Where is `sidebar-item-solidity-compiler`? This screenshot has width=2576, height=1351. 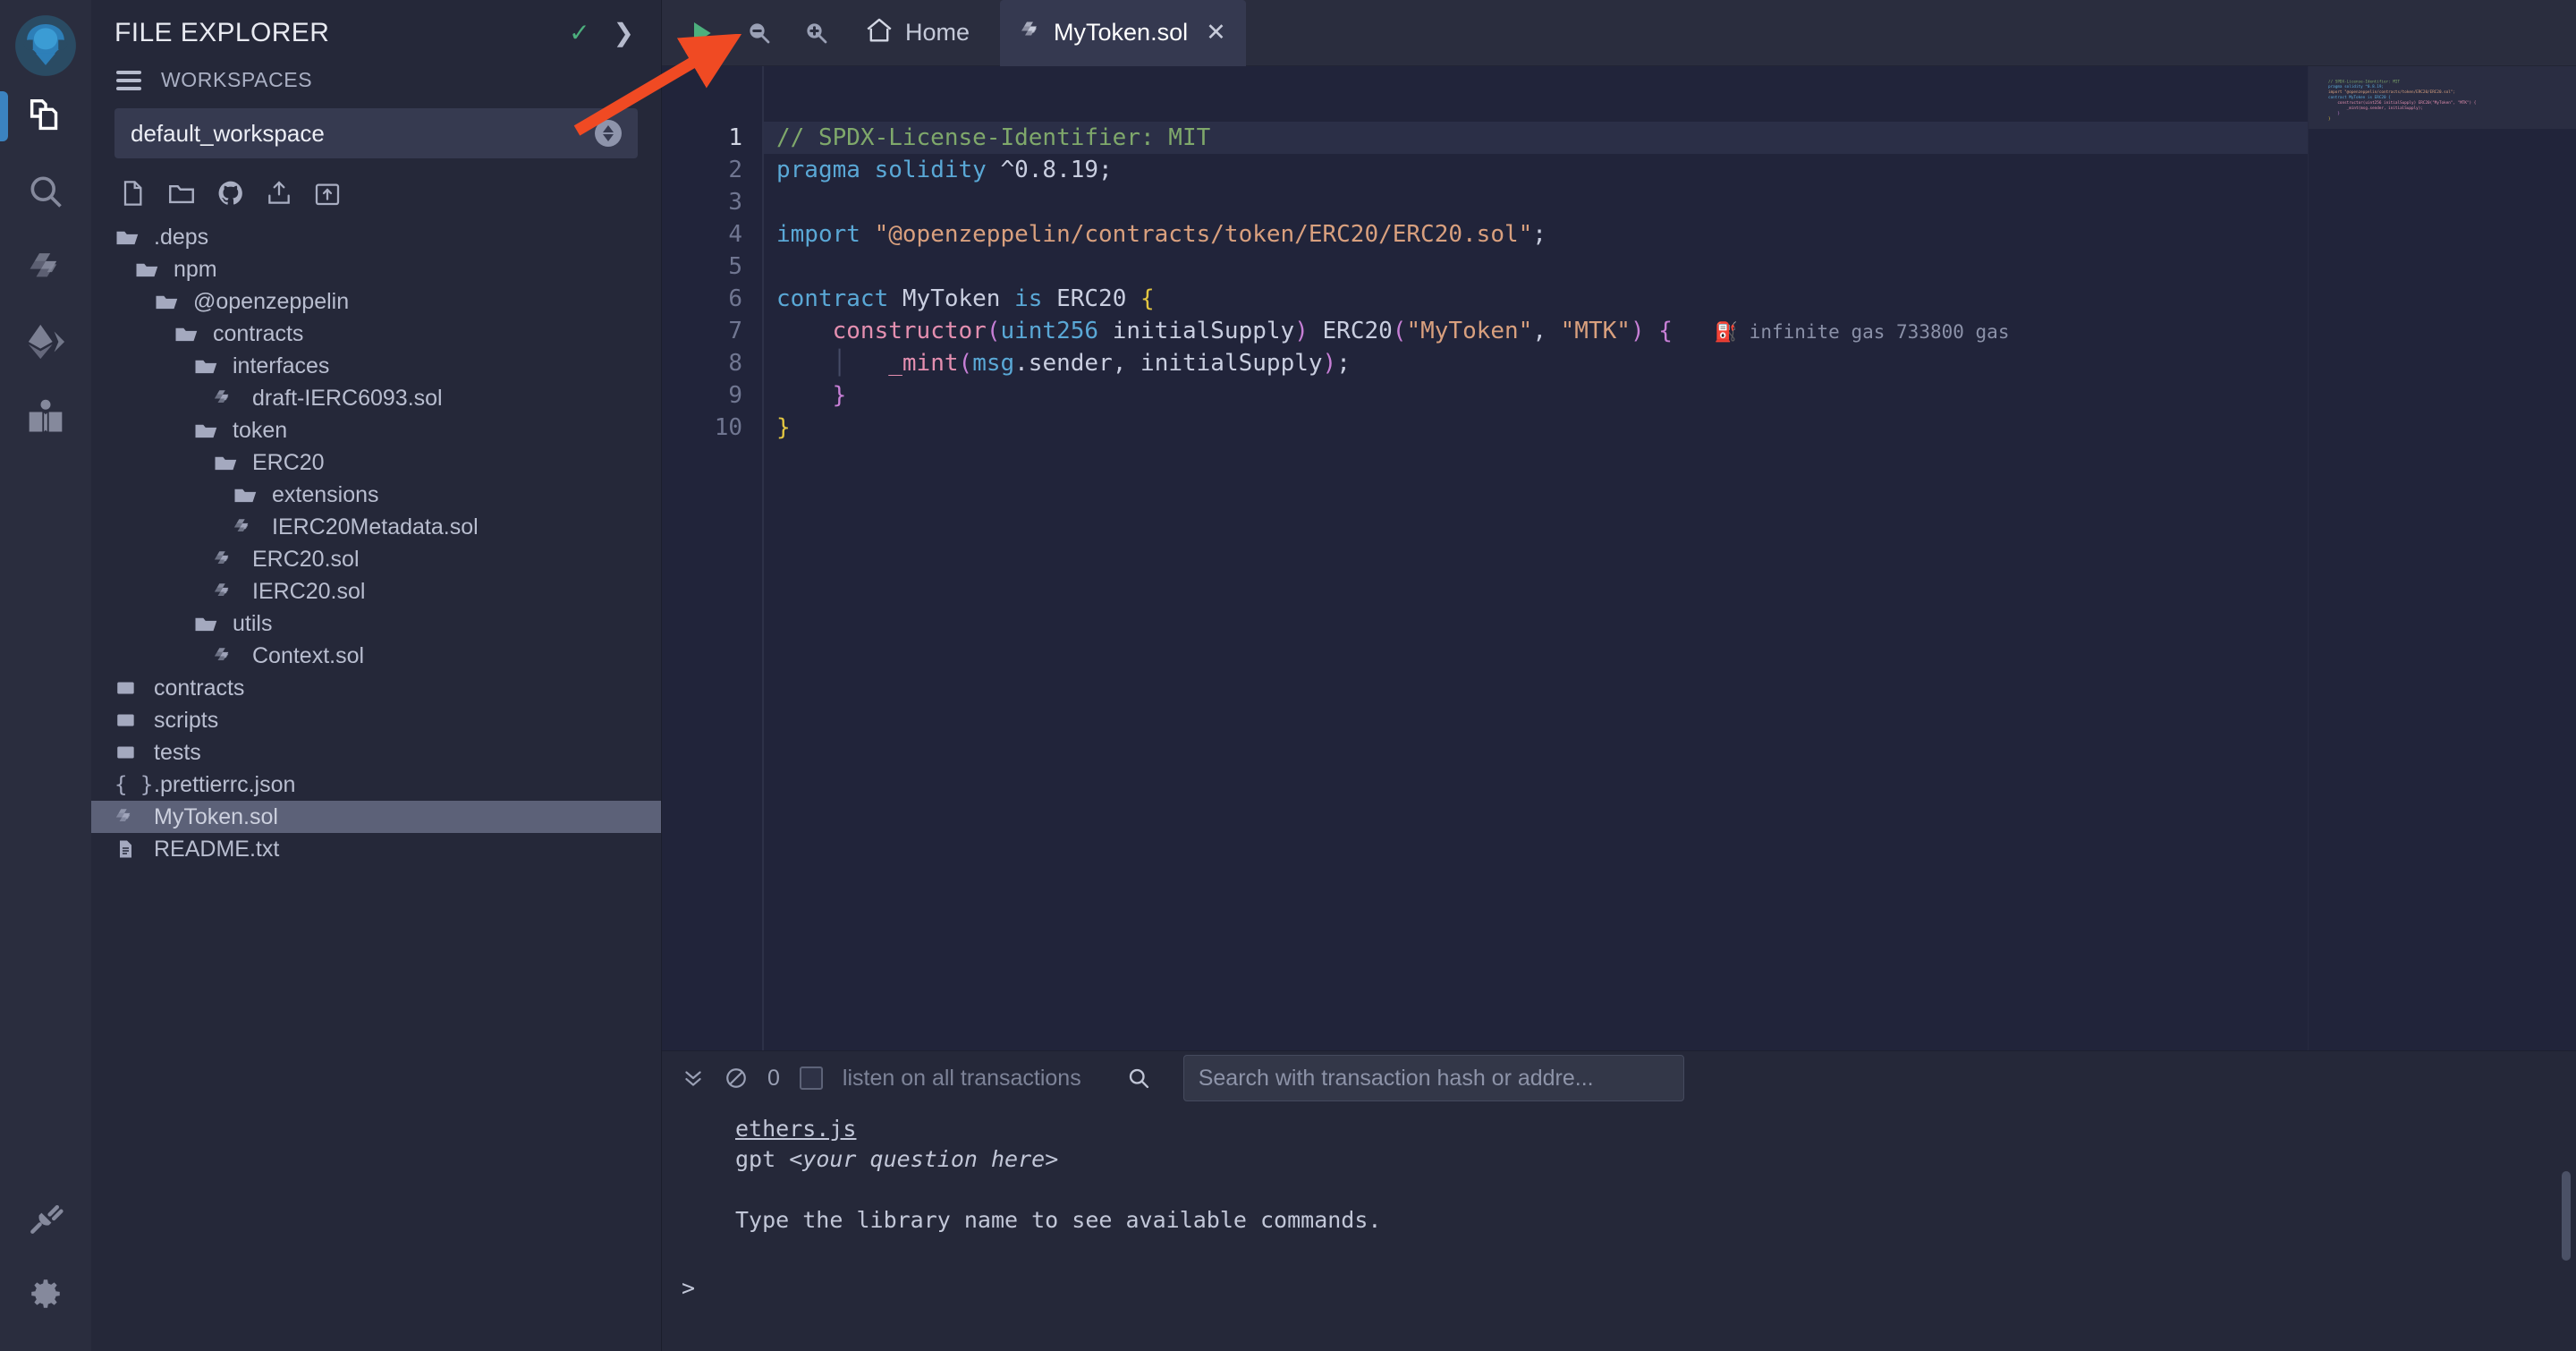
sidebar-item-solidity-compiler is located at coordinates (45, 267).